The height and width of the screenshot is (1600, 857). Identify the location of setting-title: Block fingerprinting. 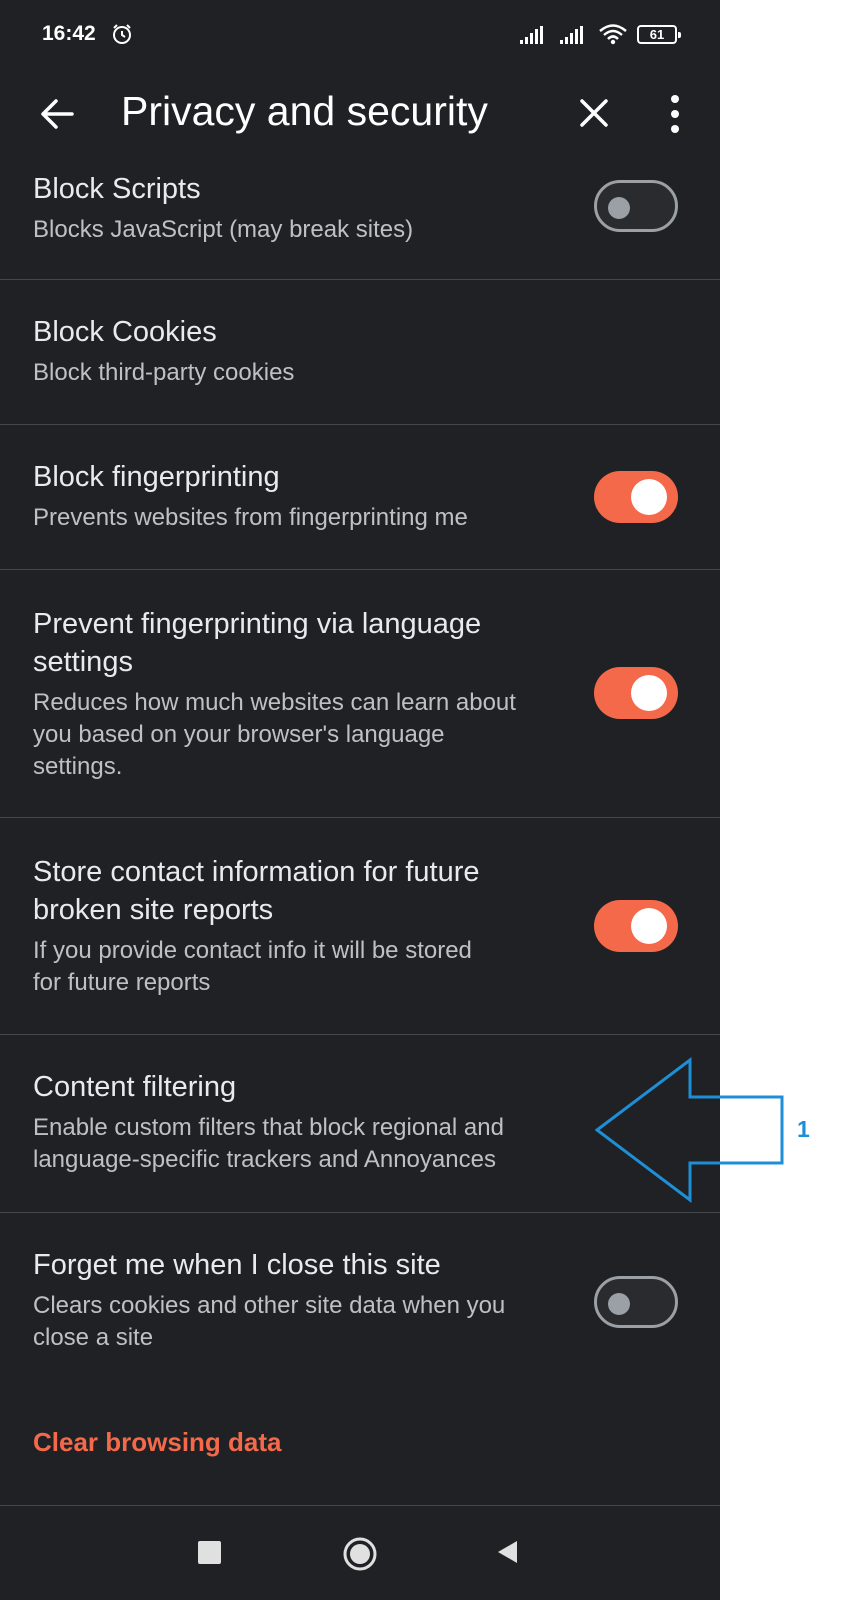
(156, 477).